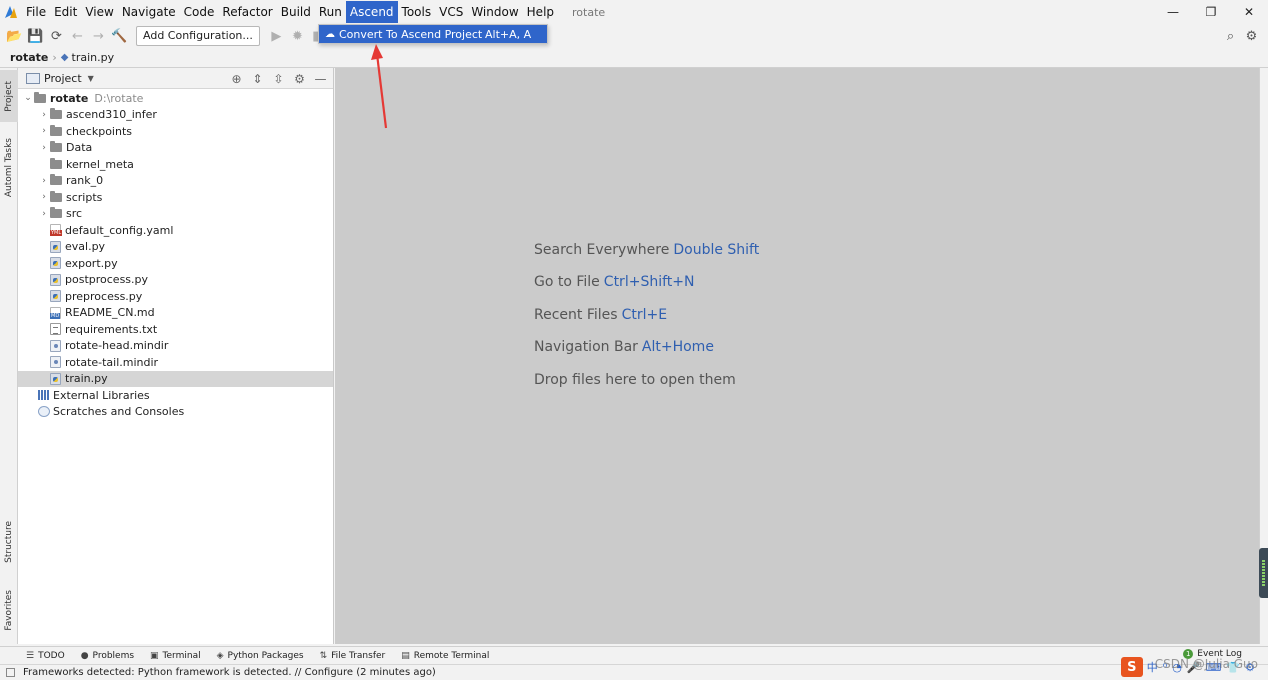 This screenshot has height=680, width=1268. What do you see at coordinates (175, 329) in the screenshot?
I see `tree-item: requirements.txt` at bounding box center [175, 329].